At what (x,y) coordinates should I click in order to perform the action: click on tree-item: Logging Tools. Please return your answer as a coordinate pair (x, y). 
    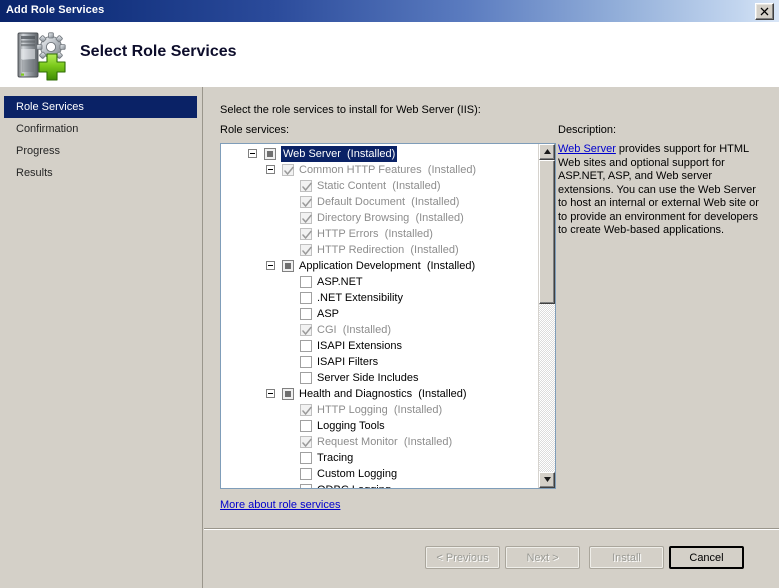
    Looking at the image, I should click on (380, 426).